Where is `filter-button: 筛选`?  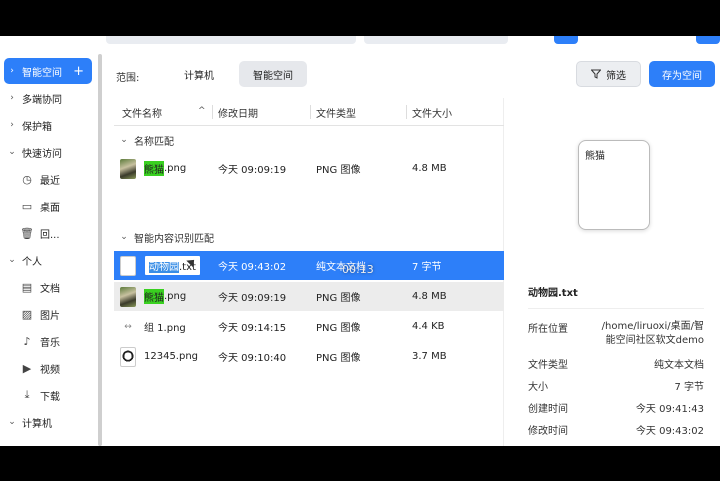
filter-button: 筛选 is located at coordinates (608, 74).